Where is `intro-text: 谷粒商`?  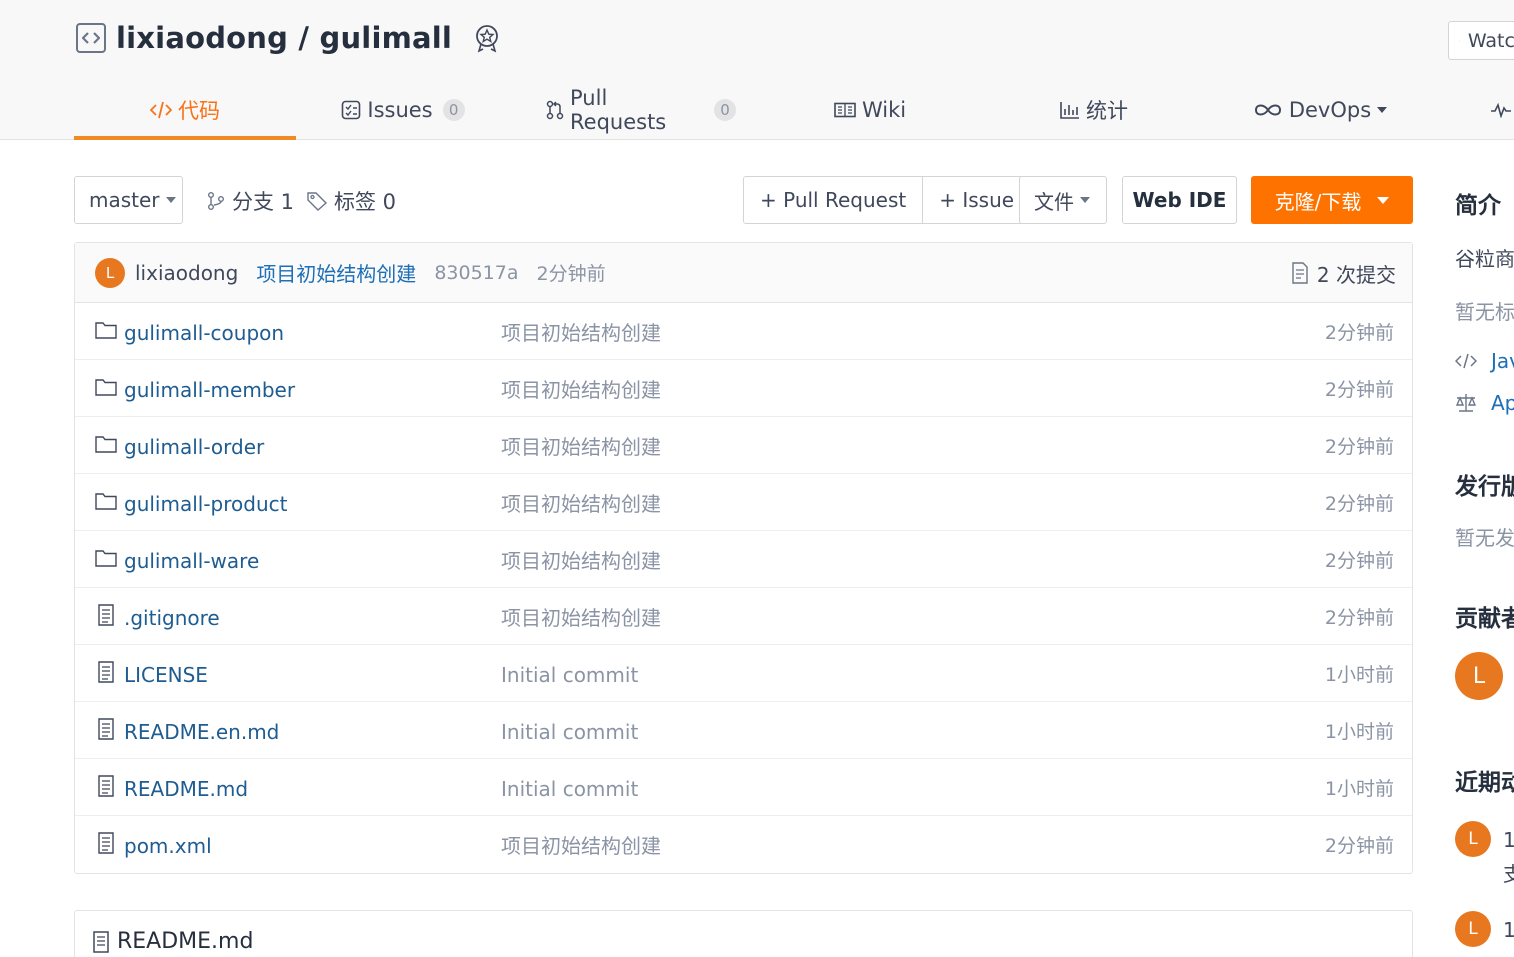 intro-text: 谷粒商 is located at coordinates (1484, 259).